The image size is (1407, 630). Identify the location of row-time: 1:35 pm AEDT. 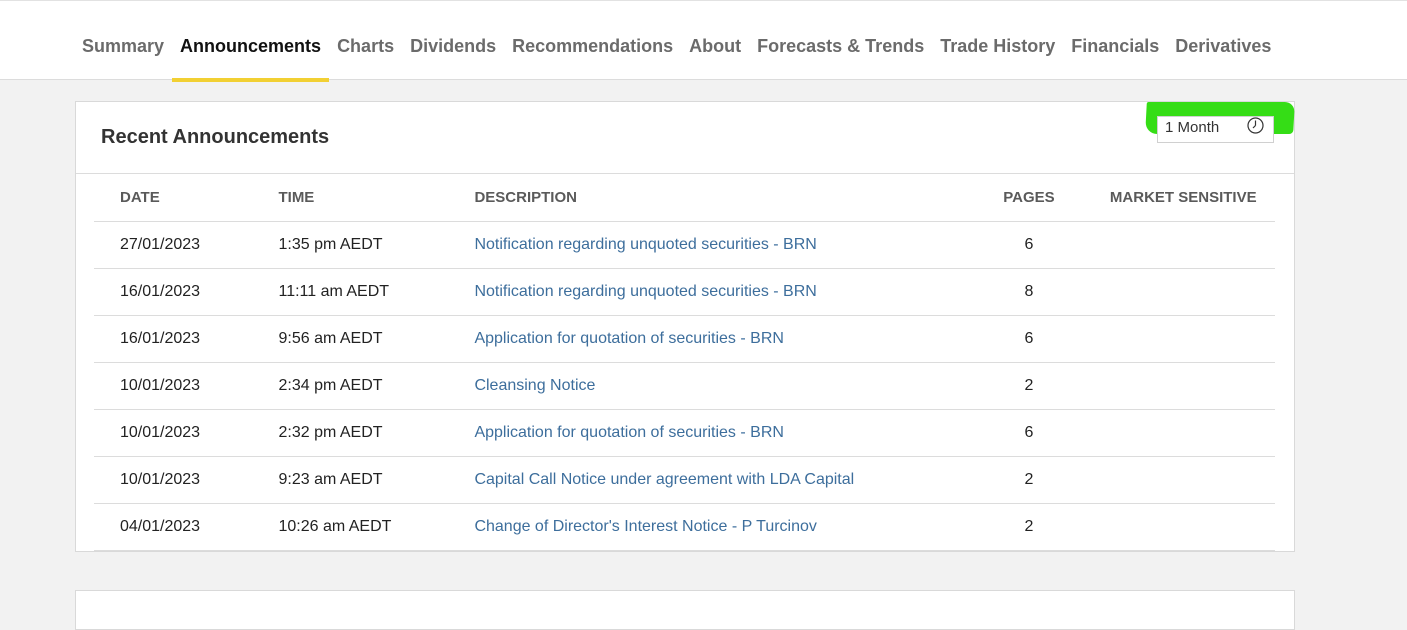
(376, 245).